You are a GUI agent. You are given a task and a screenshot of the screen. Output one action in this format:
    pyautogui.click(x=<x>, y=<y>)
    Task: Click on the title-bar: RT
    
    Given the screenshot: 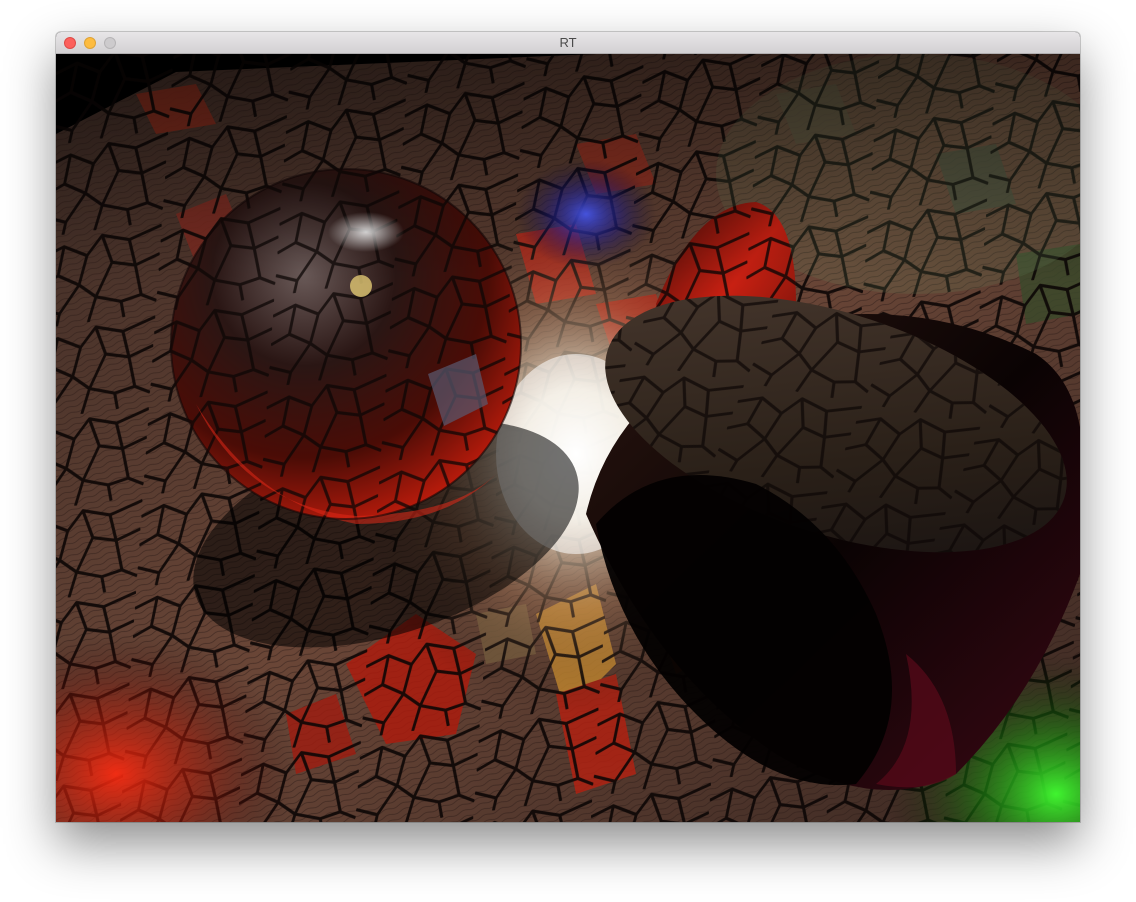 What is the action you would take?
    pyautogui.click(x=568, y=43)
    